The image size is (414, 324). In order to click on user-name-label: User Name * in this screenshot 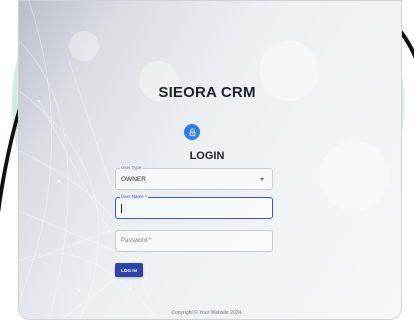, I will do `click(134, 197)`.